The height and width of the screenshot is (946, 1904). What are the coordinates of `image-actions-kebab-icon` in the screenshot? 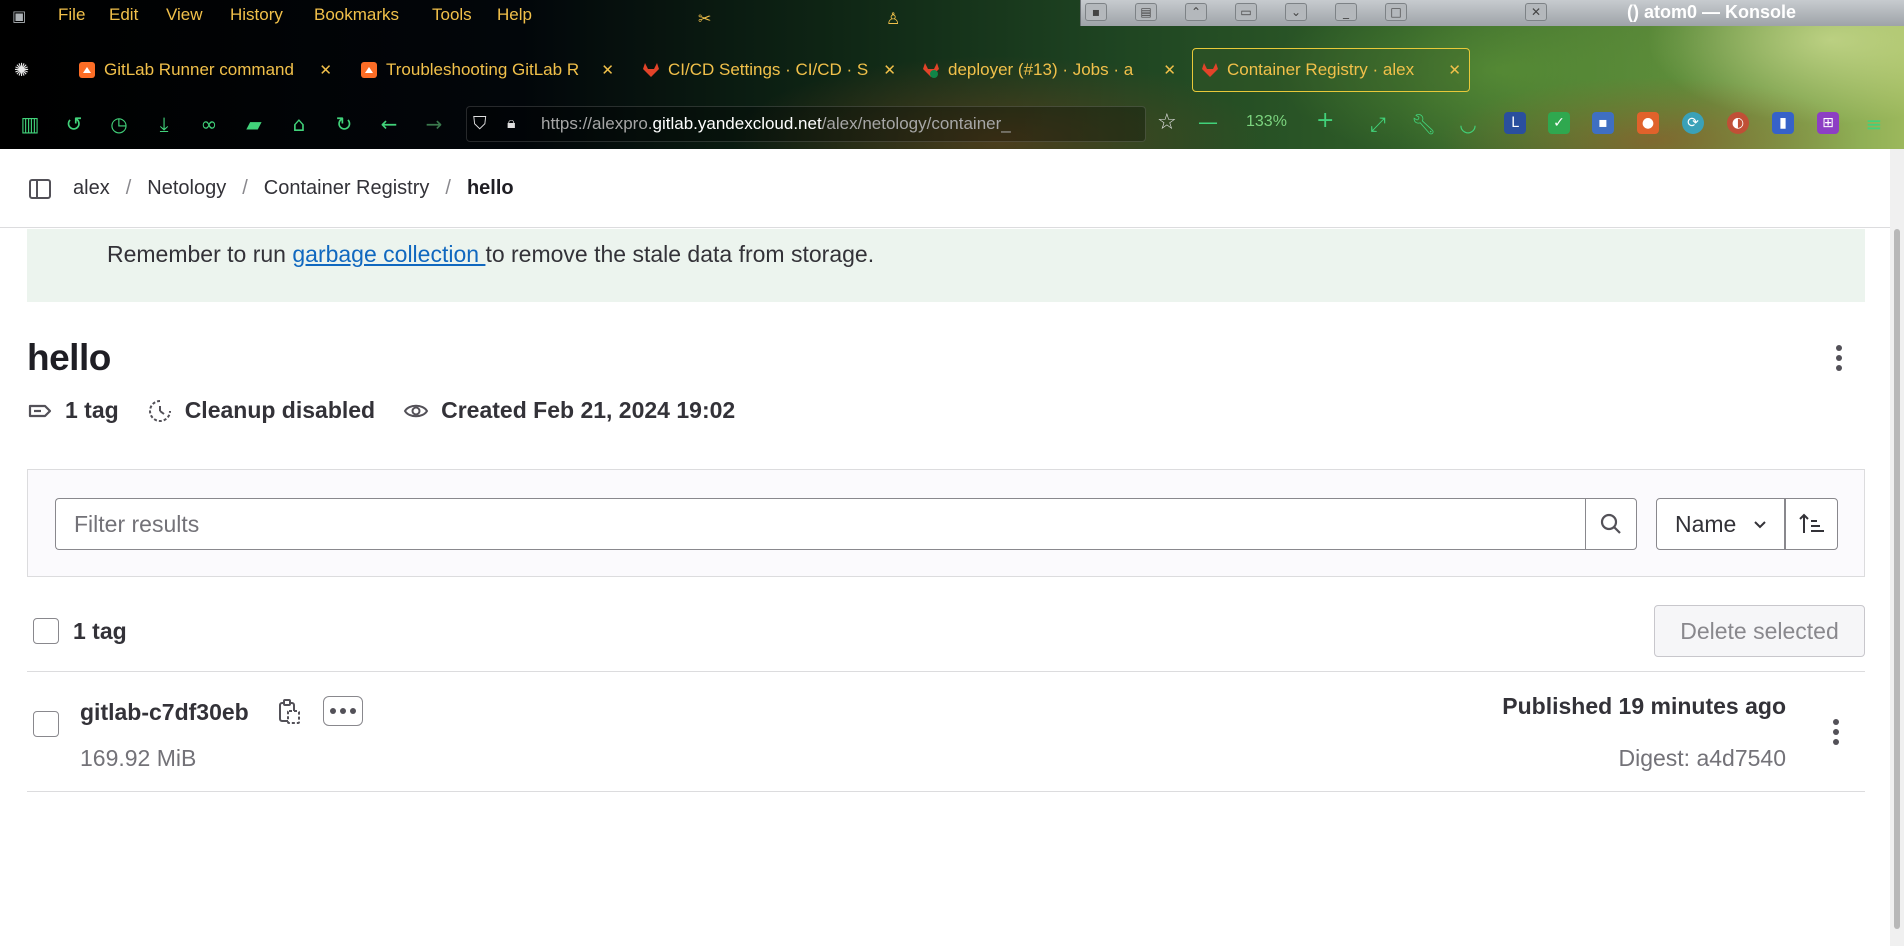 It's located at (1839, 358).